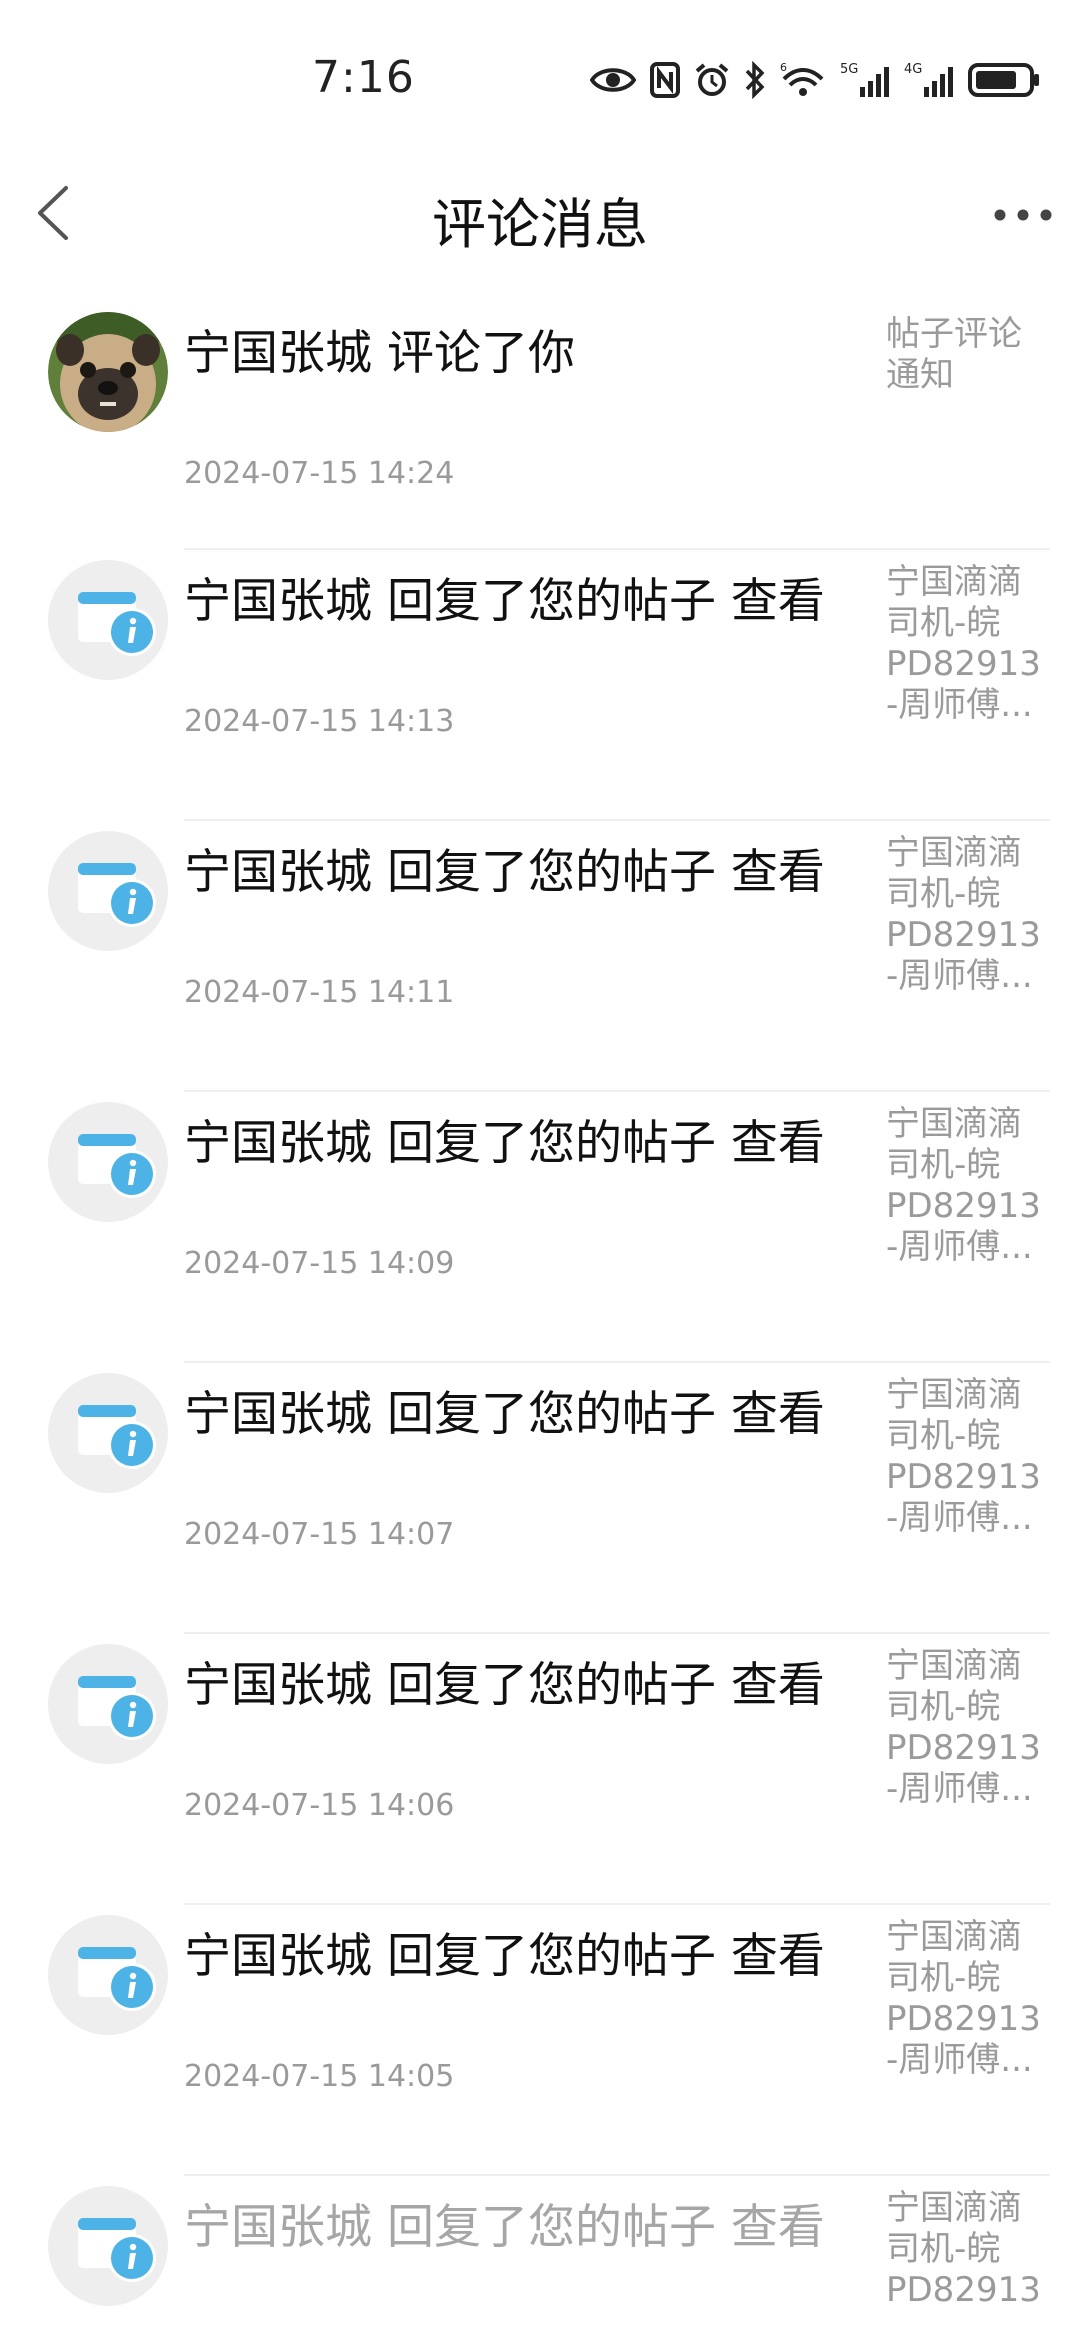 The height and width of the screenshot is (2340, 1080). I want to click on battery-icon, so click(1004, 80).